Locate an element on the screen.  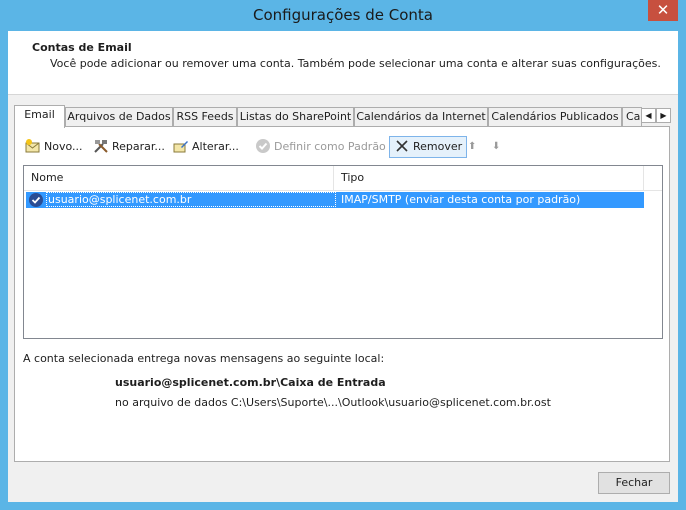
column-header-name: Nome is located at coordinates (179, 178).